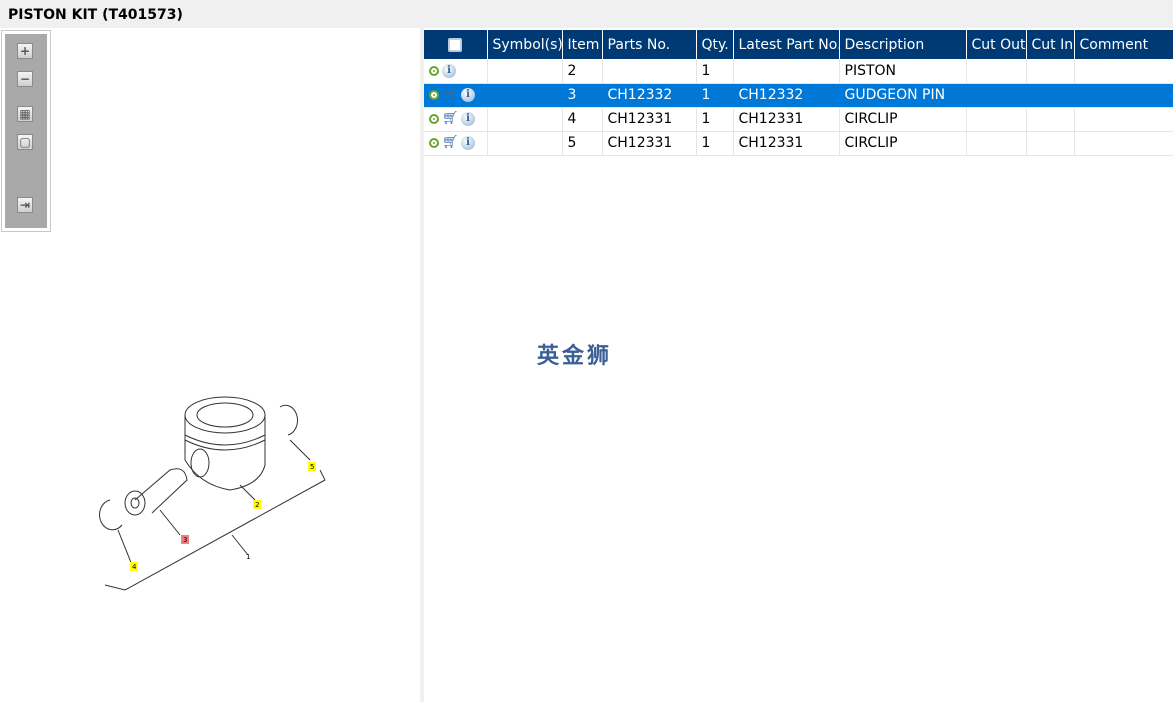 The height and width of the screenshot is (702, 1173). I want to click on cell-parts-no, so click(649, 71).